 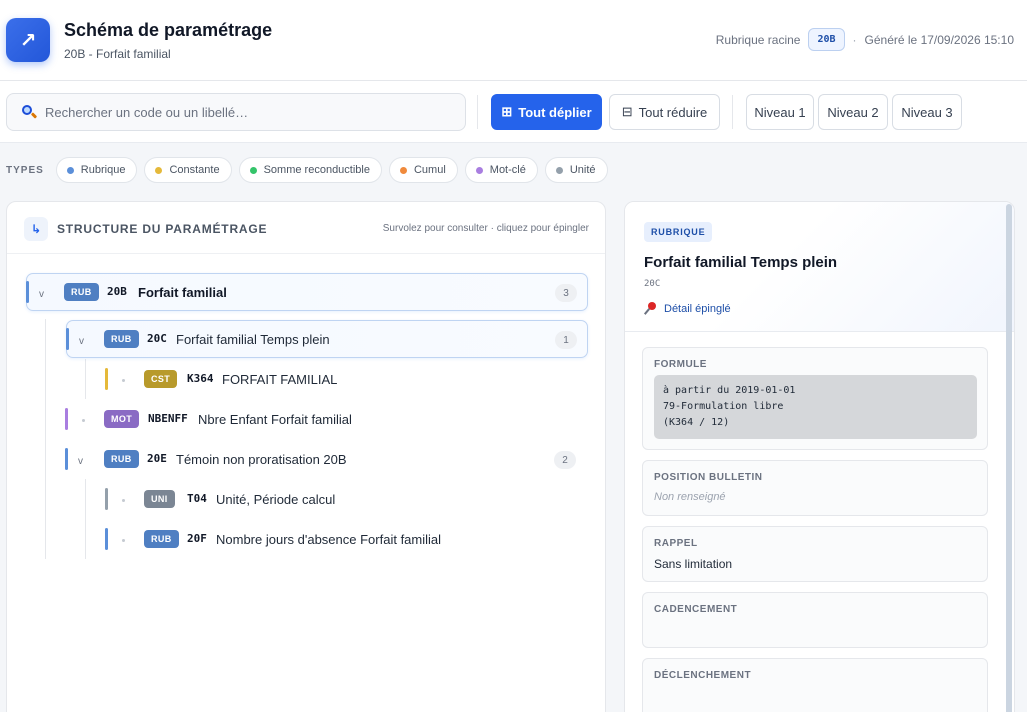 I want to click on position-bulletin-section: POSITION BULLETIN Non renseigné, so click(x=815, y=488).